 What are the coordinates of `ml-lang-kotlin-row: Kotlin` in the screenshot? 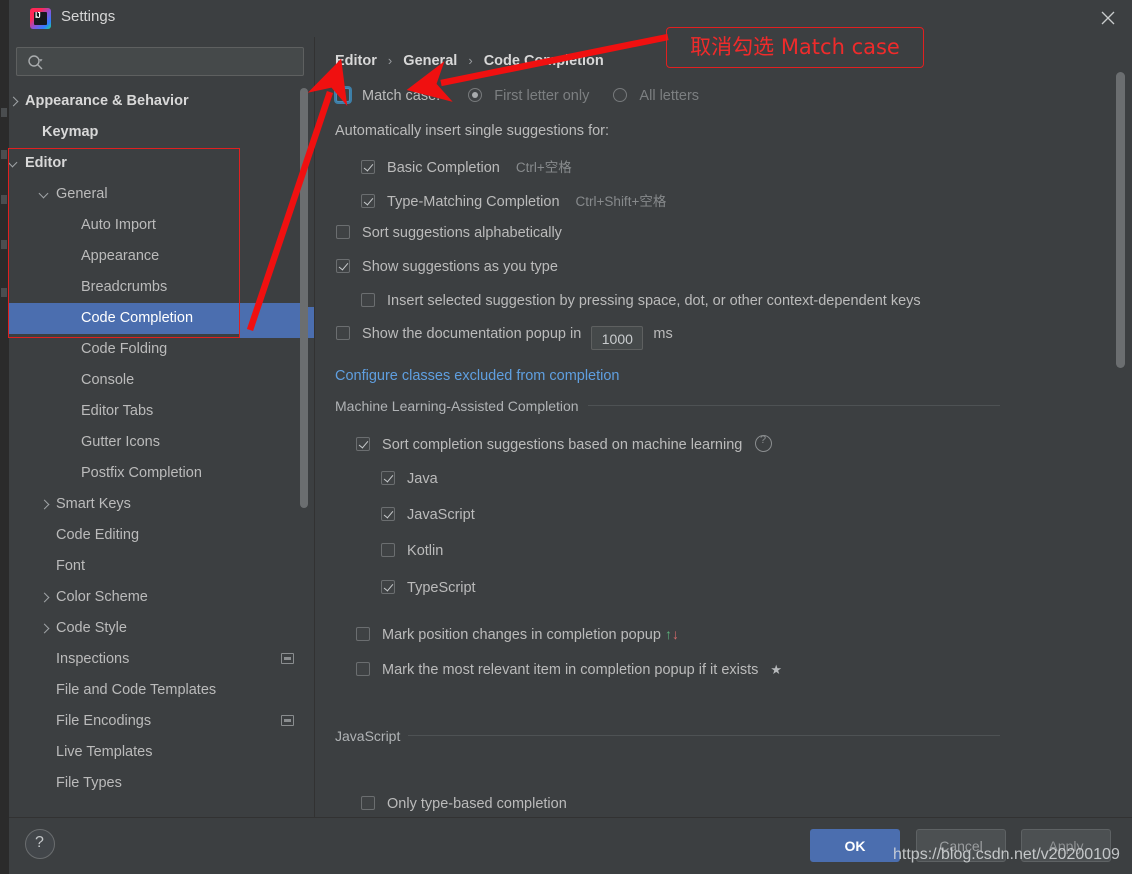 It's located at (412, 551).